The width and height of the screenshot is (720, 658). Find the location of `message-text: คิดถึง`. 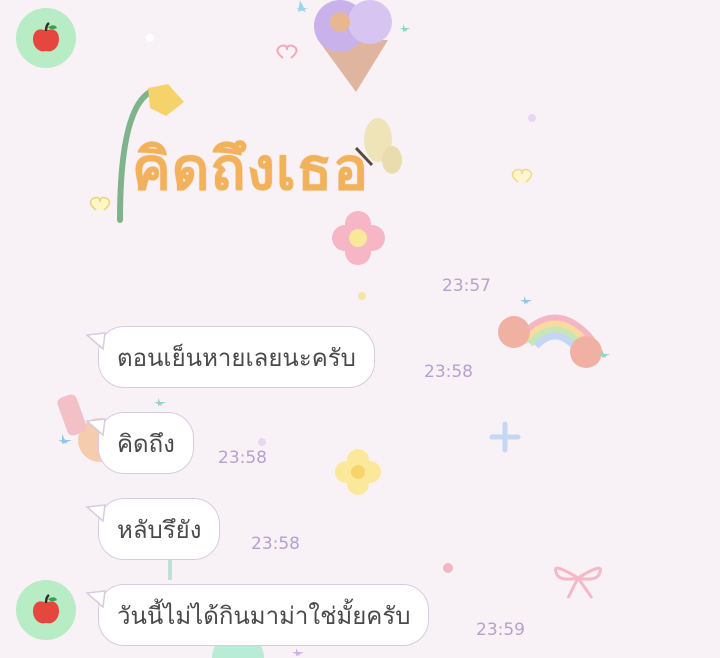

message-text: คิดถึง is located at coordinates (146, 443).